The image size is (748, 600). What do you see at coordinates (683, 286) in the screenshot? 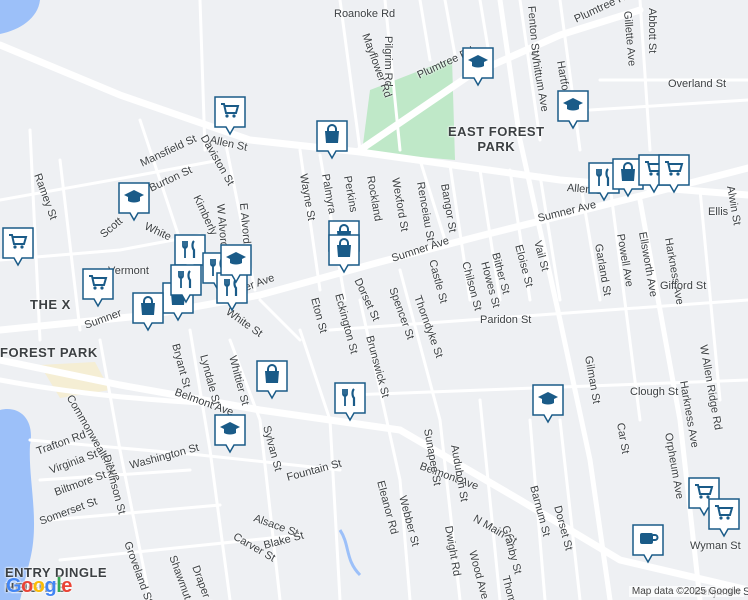
I see `street-label: Gifford St` at bounding box center [683, 286].